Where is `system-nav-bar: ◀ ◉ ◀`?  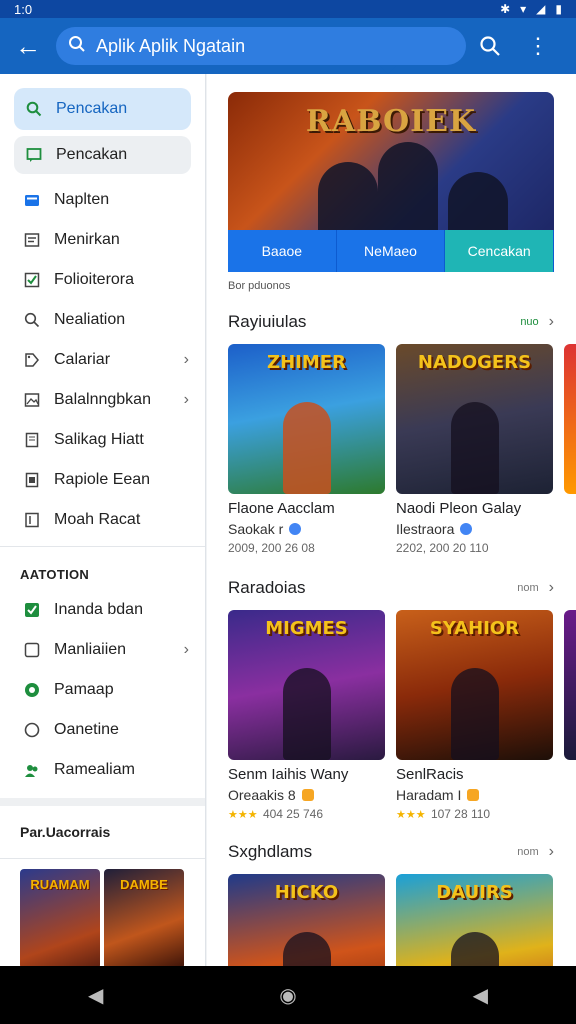 system-nav-bar: ◀ ◉ ◀ is located at coordinates (288, 995).